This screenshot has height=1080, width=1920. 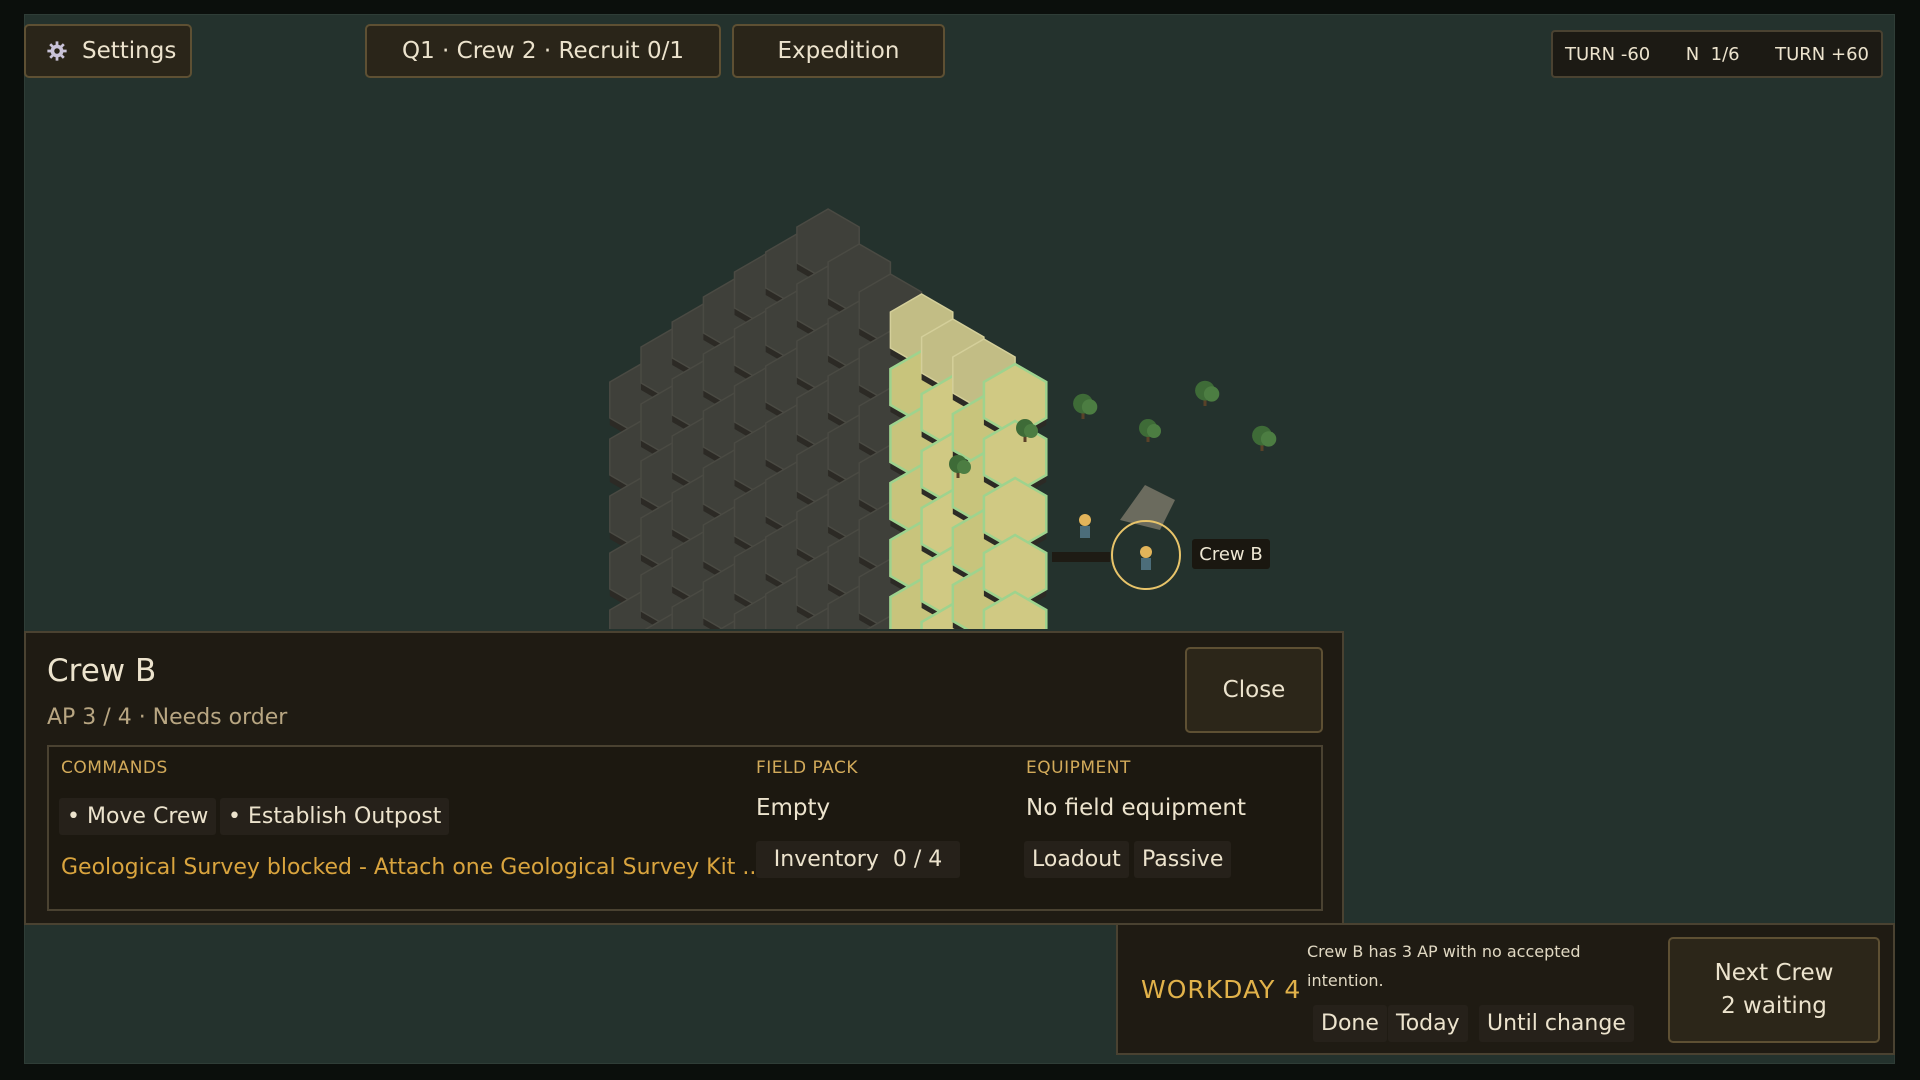 I want to click on crew-unit, so click(x=1085, y=526).